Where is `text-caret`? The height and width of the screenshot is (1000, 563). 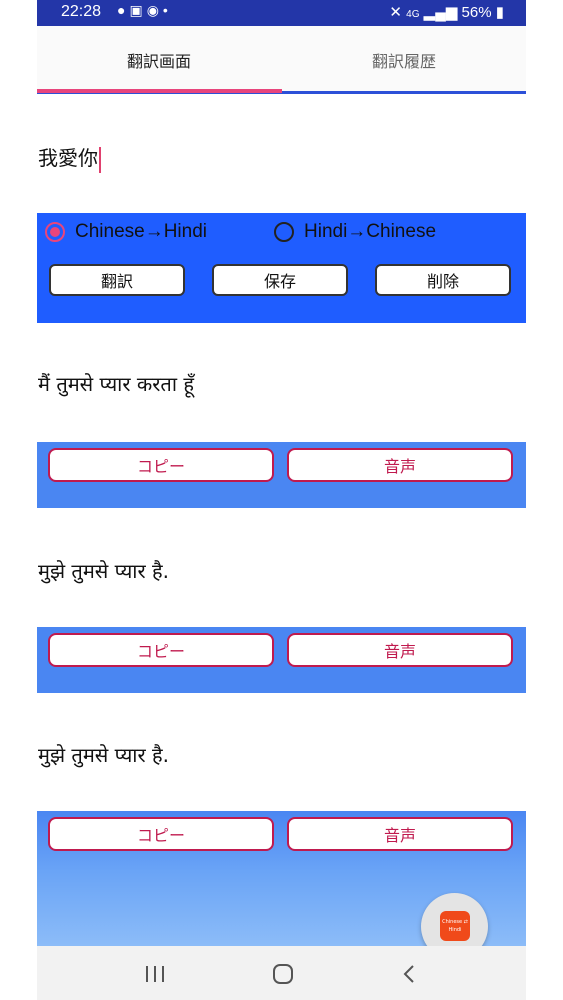 text-caret is located at coordinates (100, 159).